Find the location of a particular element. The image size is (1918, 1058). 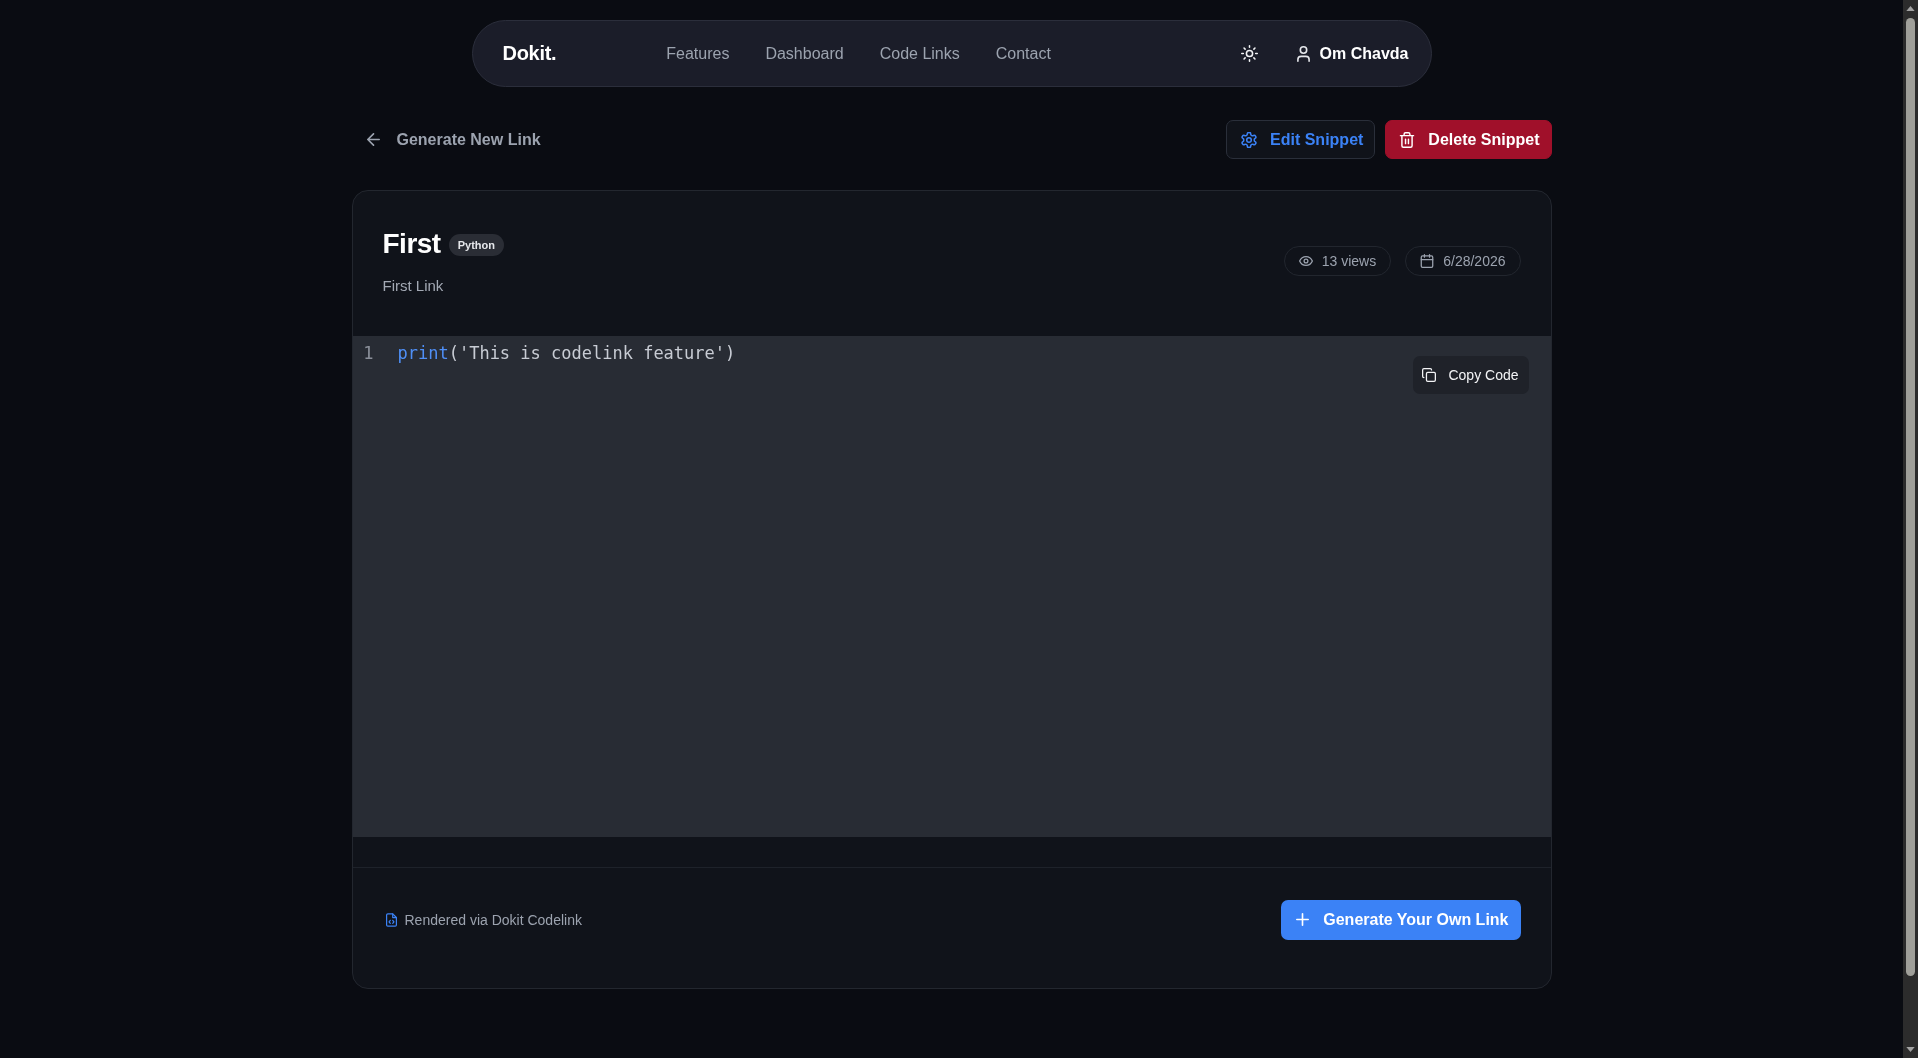

created-date: 6/28/2026 is located at coordinates (1474, 260).